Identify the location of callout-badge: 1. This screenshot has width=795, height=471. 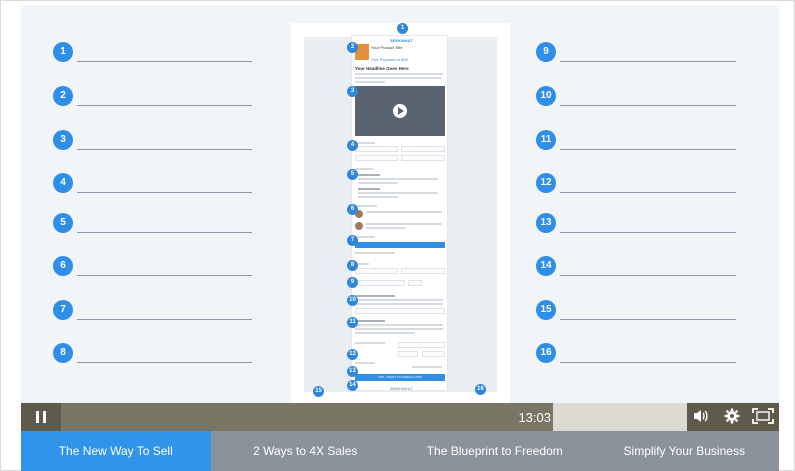
(402, 28).